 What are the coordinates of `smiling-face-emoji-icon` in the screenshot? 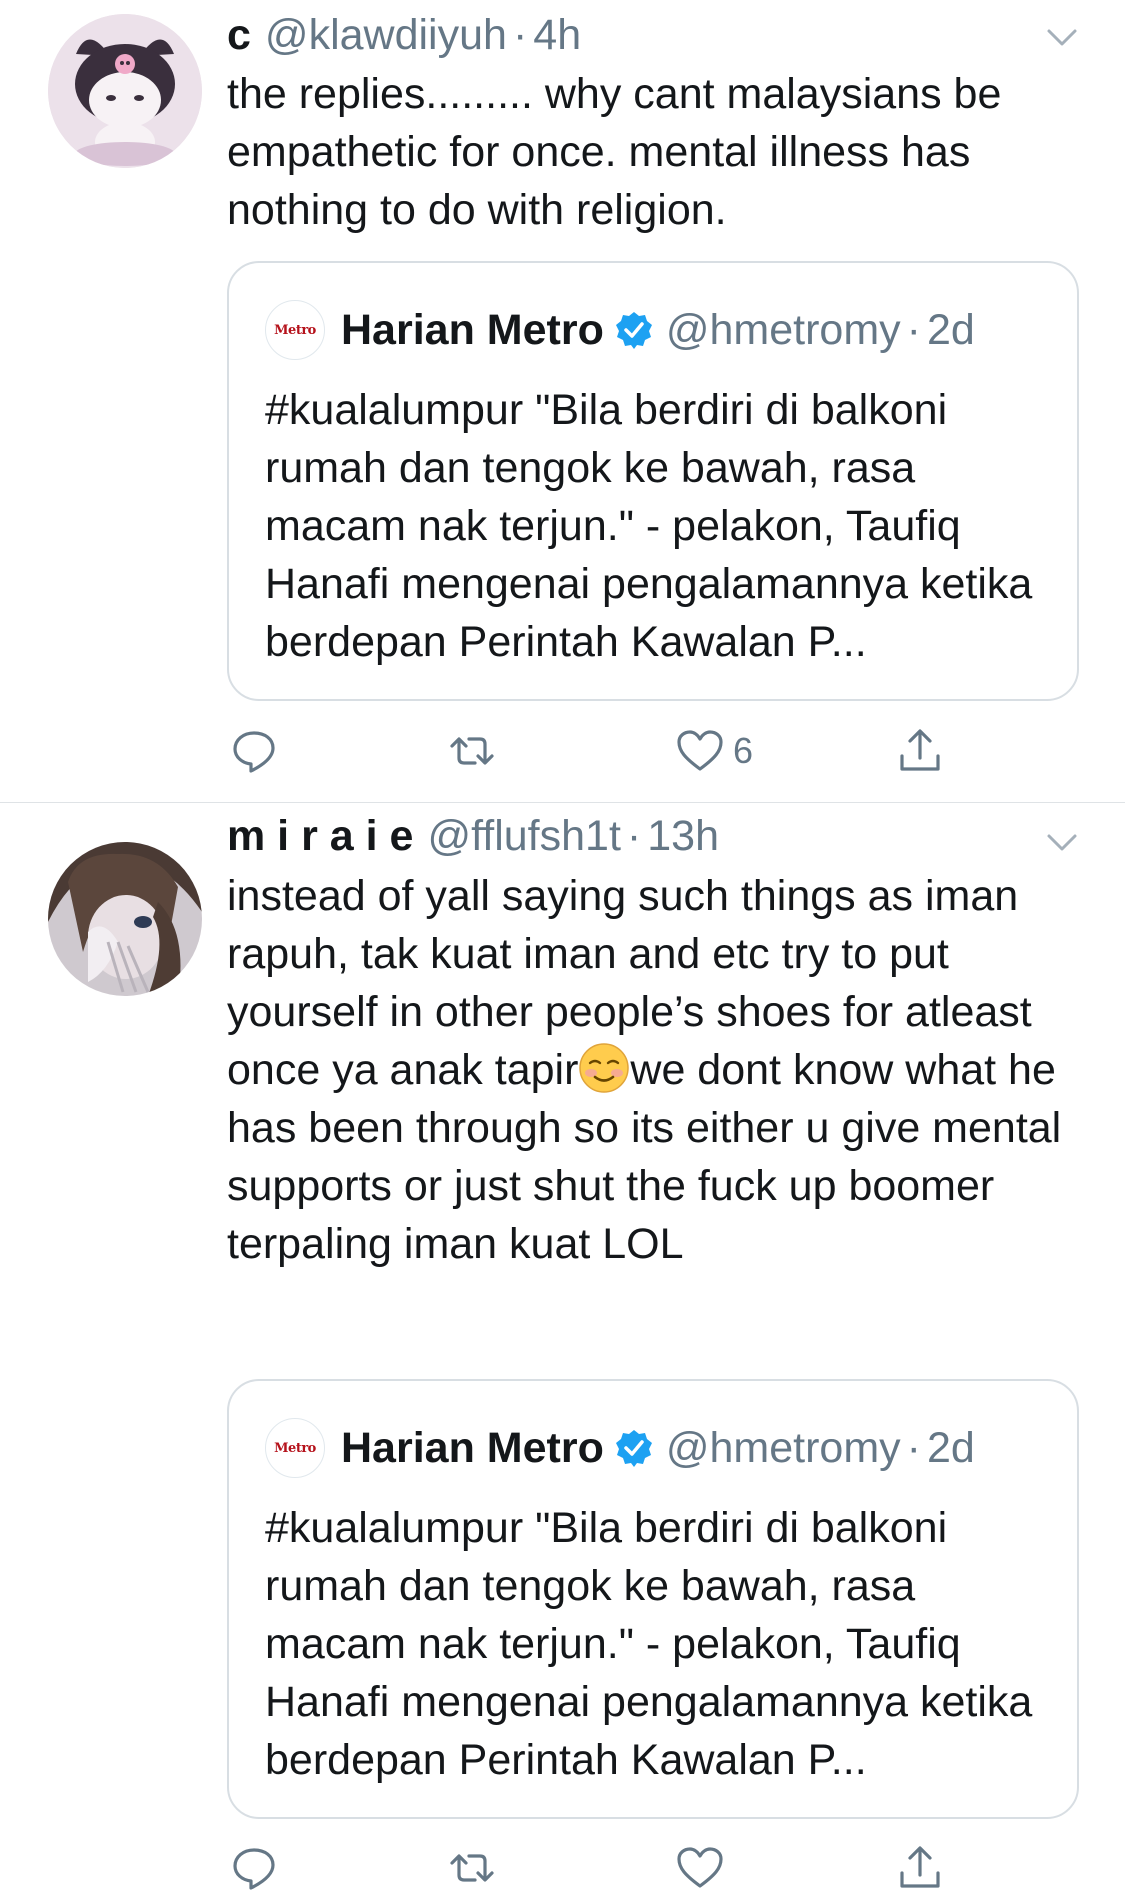 It's located at (604, 1068).